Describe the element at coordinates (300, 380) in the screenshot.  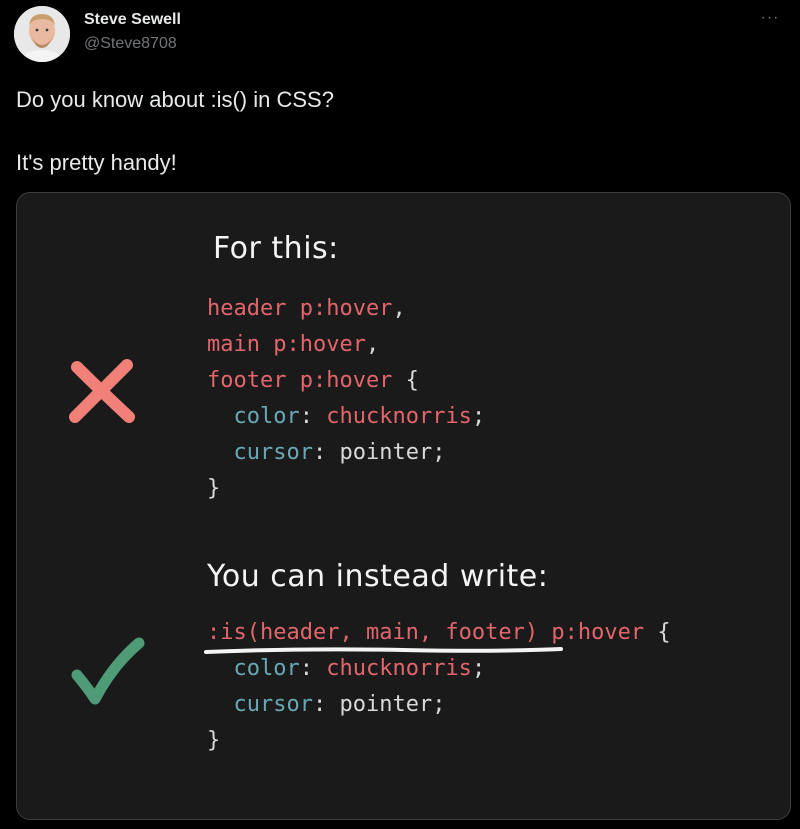
I see `selector-text: footer p:hover` at that location.